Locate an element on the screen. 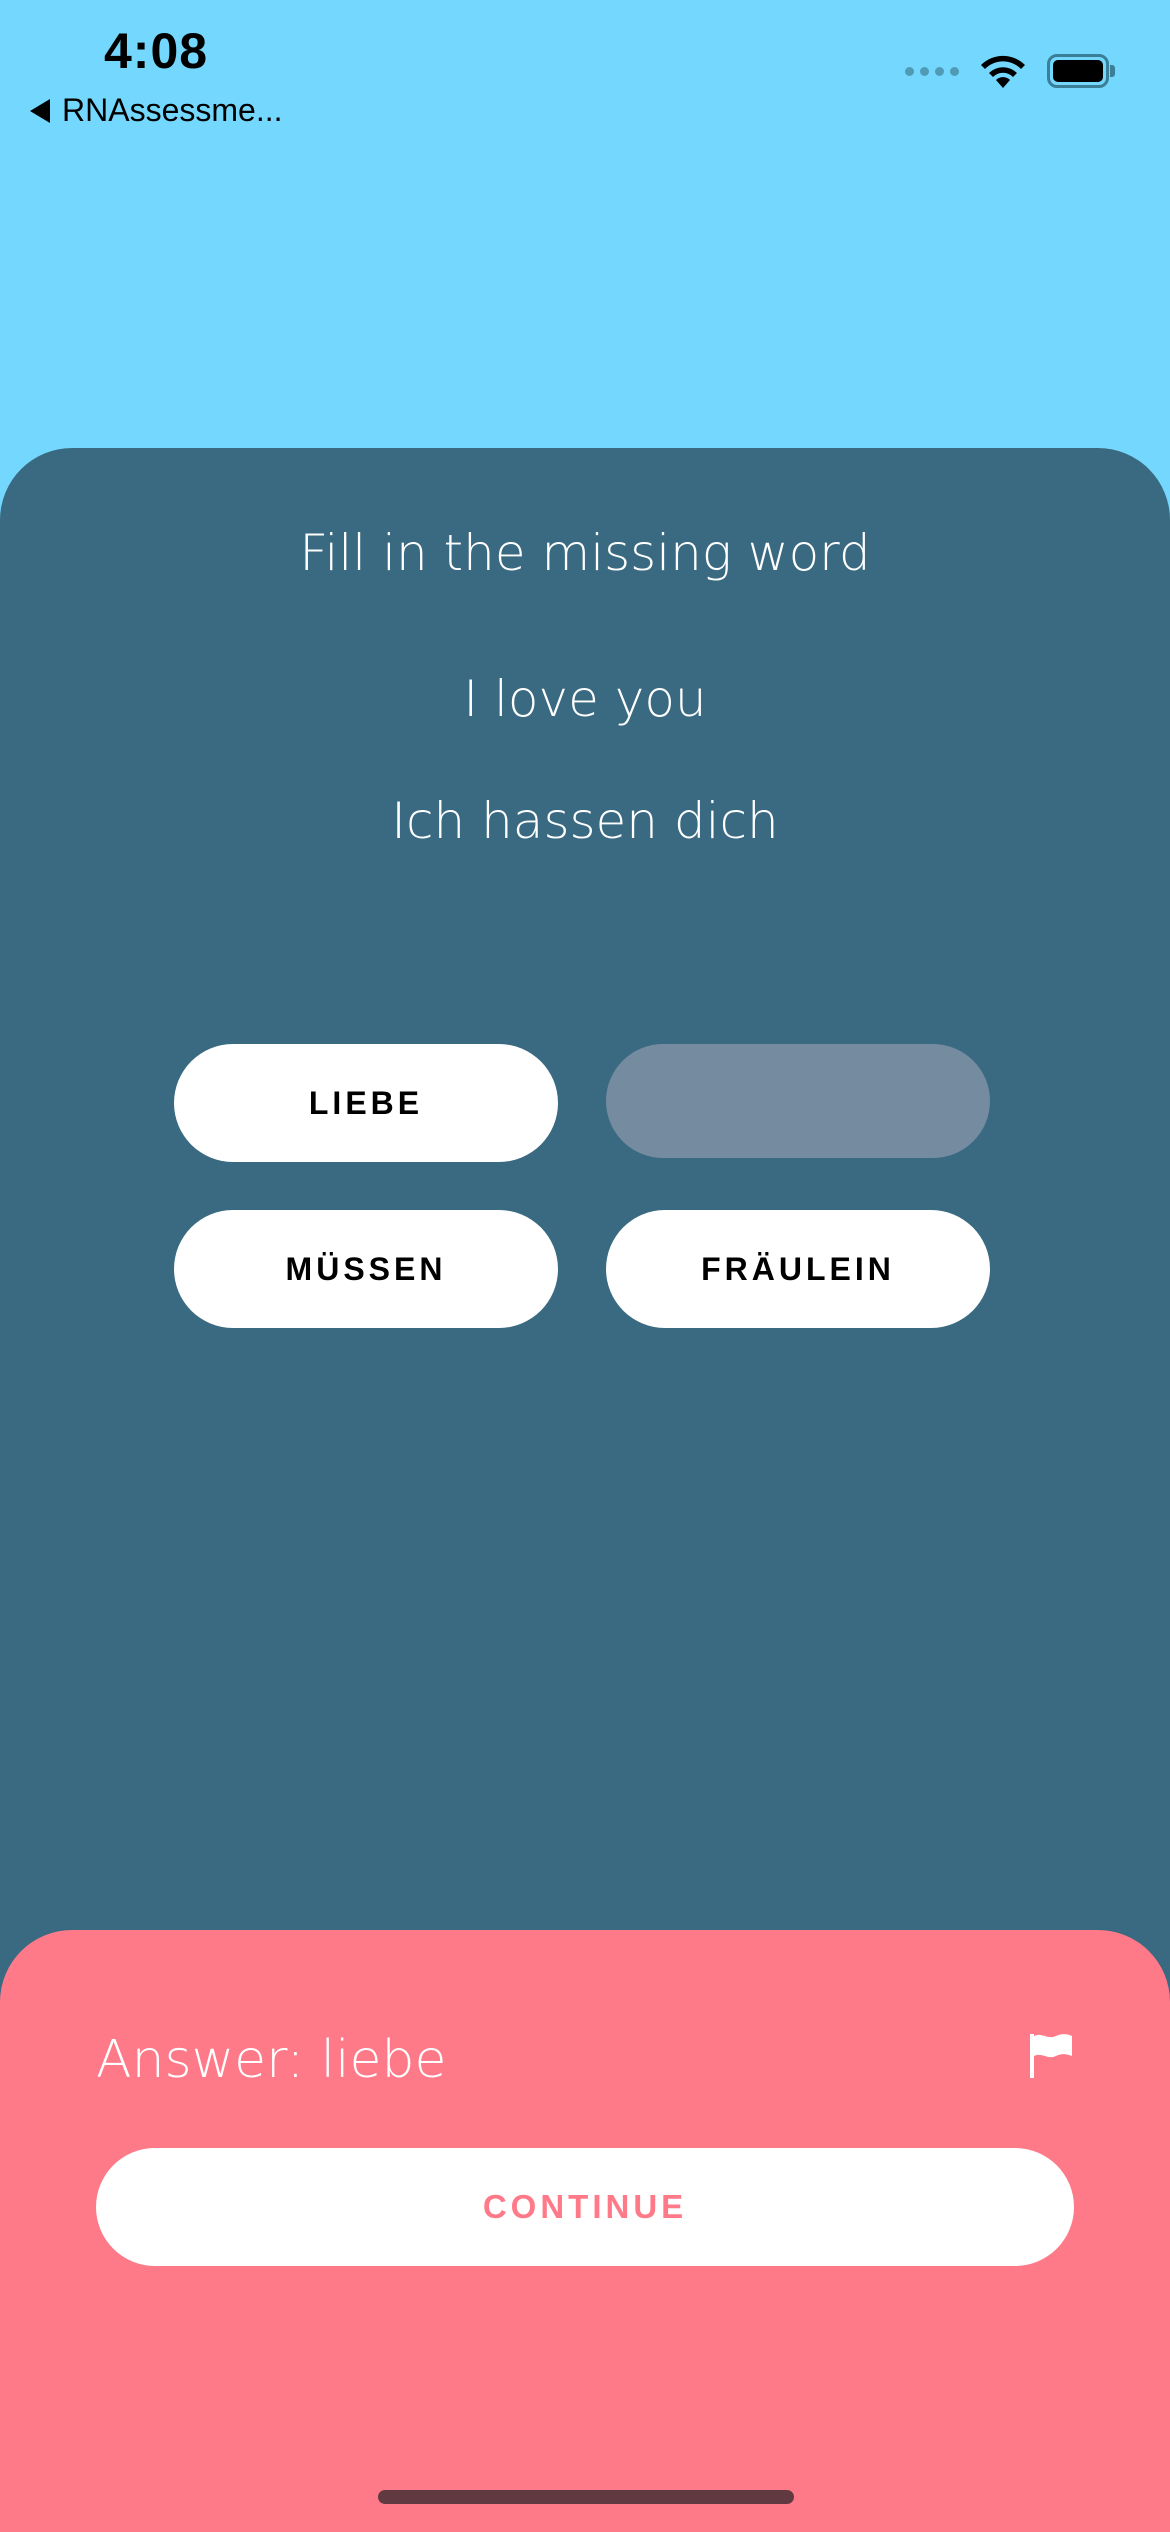  flag-icon is located at coordinates (1051, 2055).